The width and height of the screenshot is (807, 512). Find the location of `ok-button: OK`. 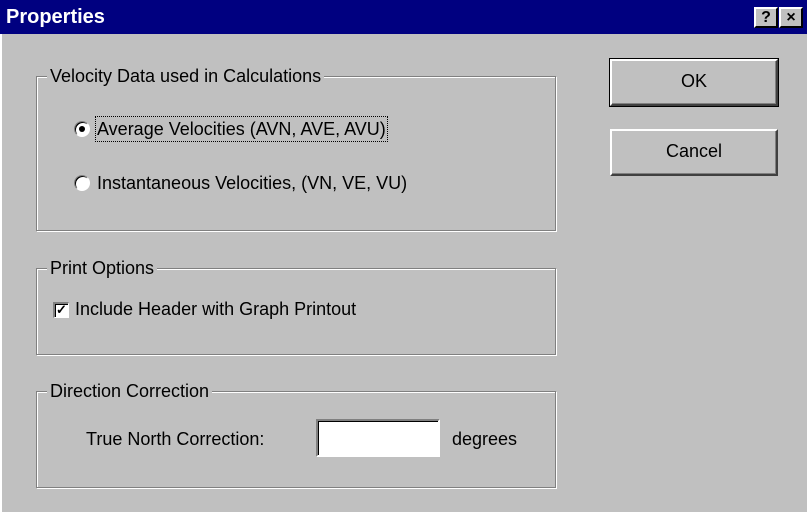

ok-button: OK is located at coordinates (694, 82).